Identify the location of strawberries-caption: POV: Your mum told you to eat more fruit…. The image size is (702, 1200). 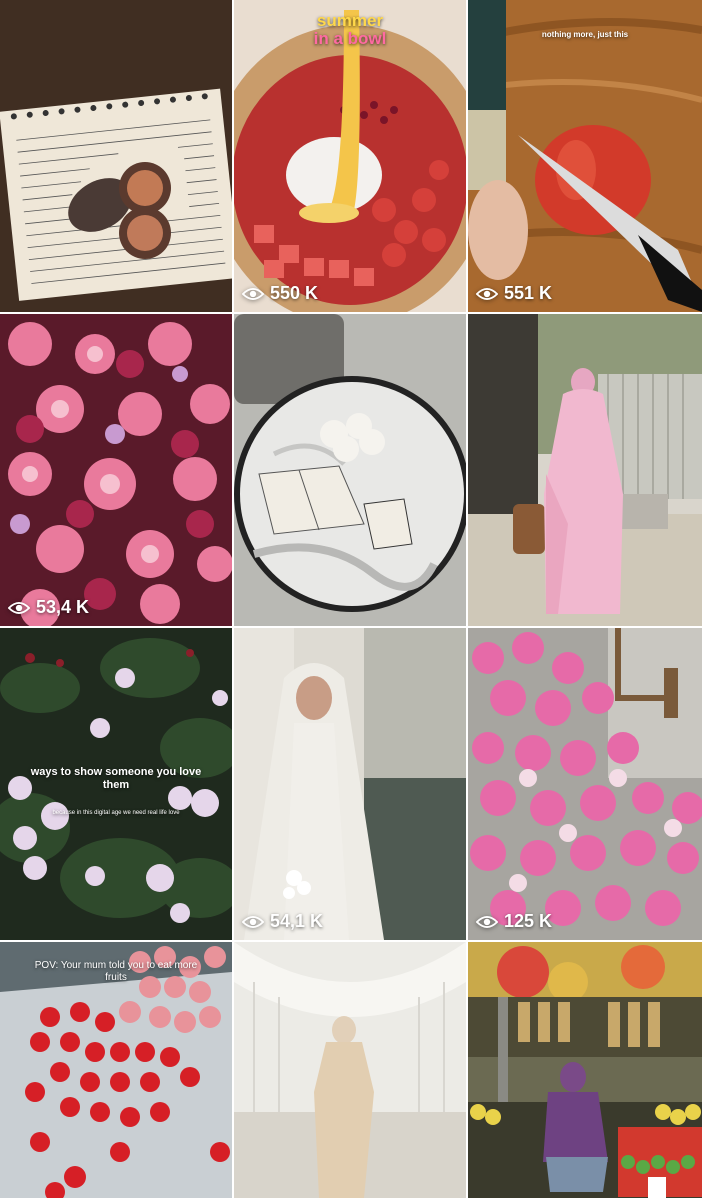
(116, 971).